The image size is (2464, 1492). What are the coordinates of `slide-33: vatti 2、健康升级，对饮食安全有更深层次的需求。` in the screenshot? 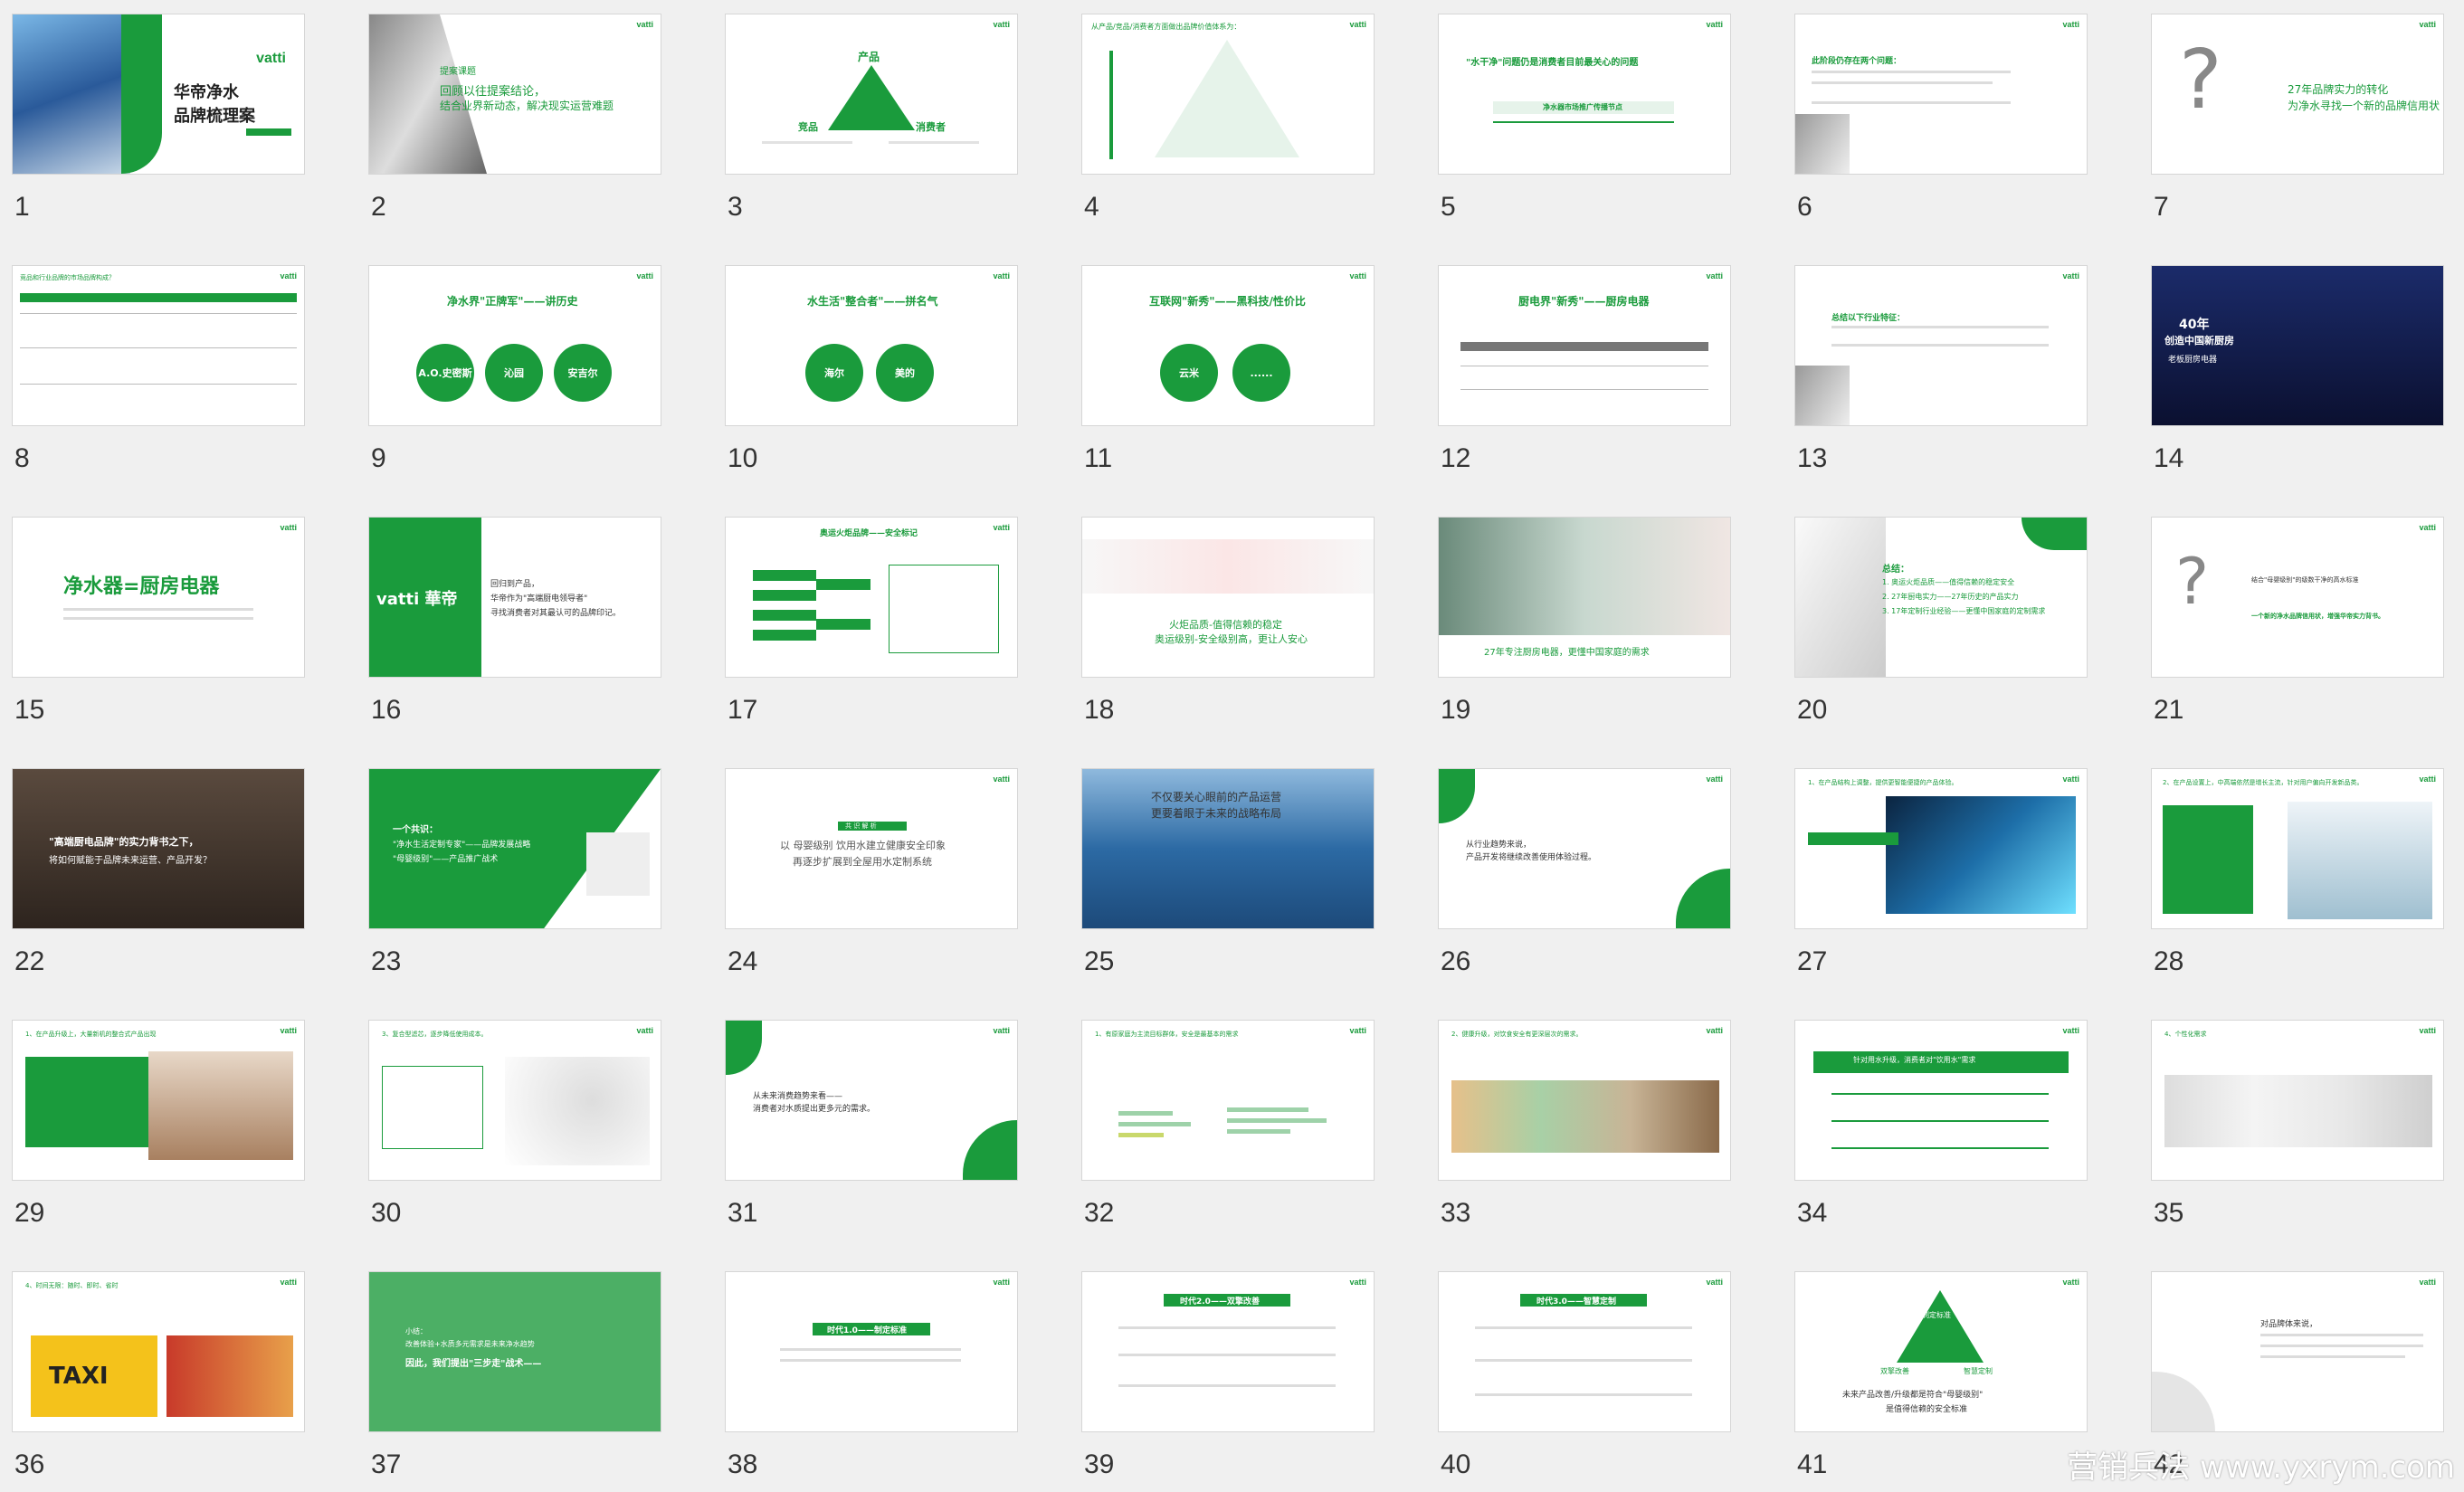 It's located at (1584, 1100).